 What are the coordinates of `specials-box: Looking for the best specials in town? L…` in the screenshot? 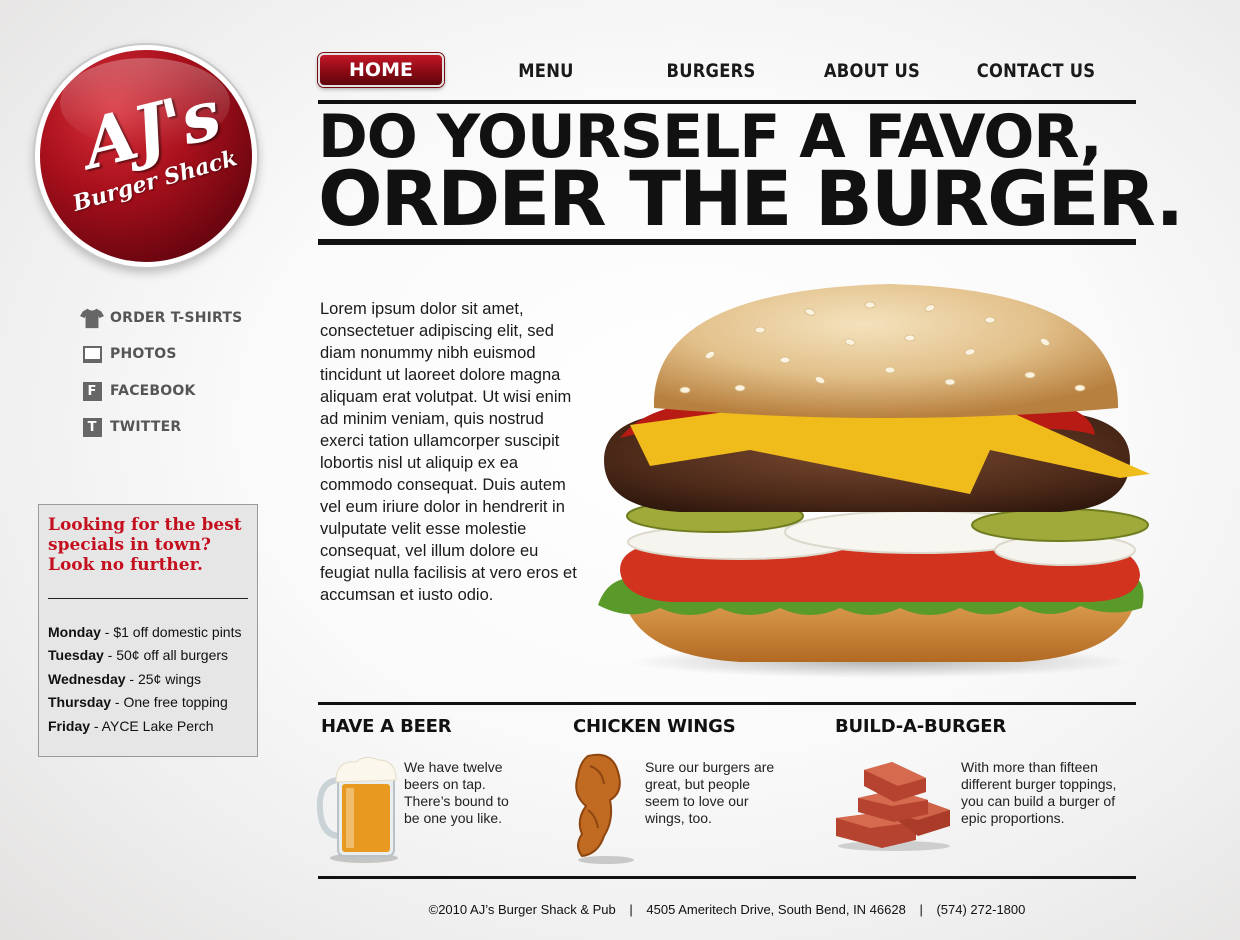 It's located at (148, 630).